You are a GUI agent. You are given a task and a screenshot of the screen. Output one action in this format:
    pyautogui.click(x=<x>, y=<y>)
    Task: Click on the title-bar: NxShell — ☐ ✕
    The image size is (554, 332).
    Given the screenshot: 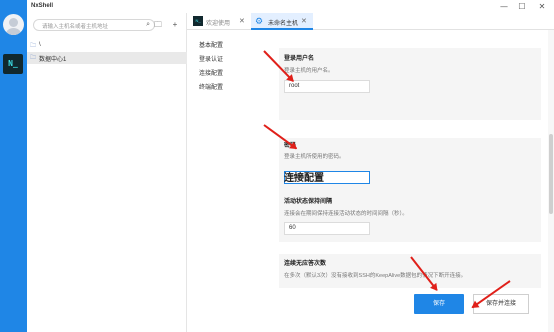 What is the action you would take?
    pyautogui.click(x=290, y=6)
    